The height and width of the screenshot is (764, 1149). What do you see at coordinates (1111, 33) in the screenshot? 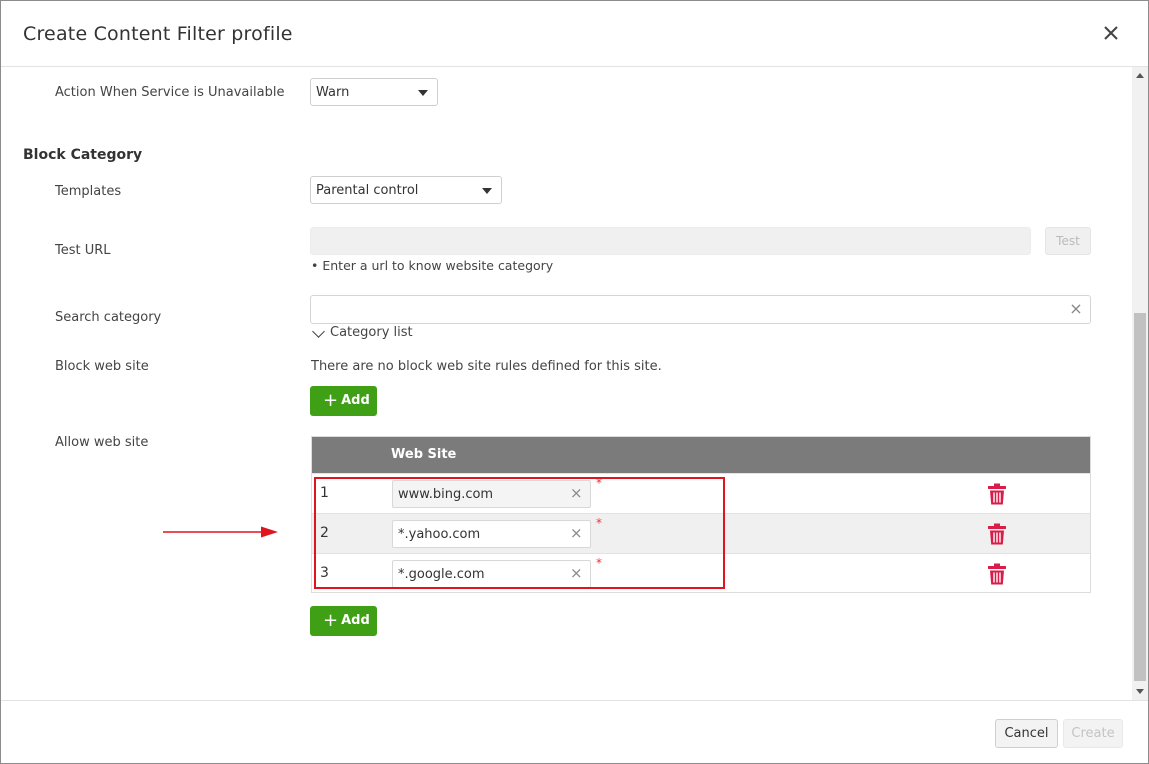
I see `close-icon` at bounding box center [1111, 33].